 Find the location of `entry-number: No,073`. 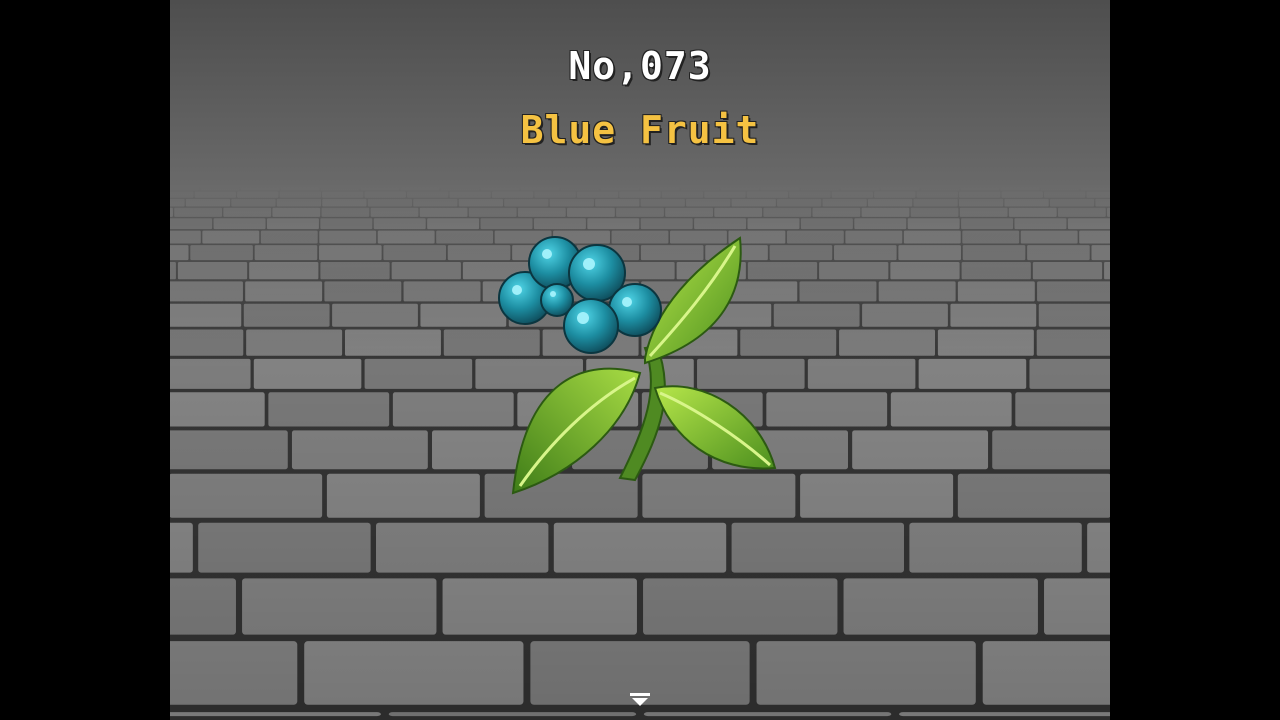

entry-number: No,073 is located at coordinates (640, 66).